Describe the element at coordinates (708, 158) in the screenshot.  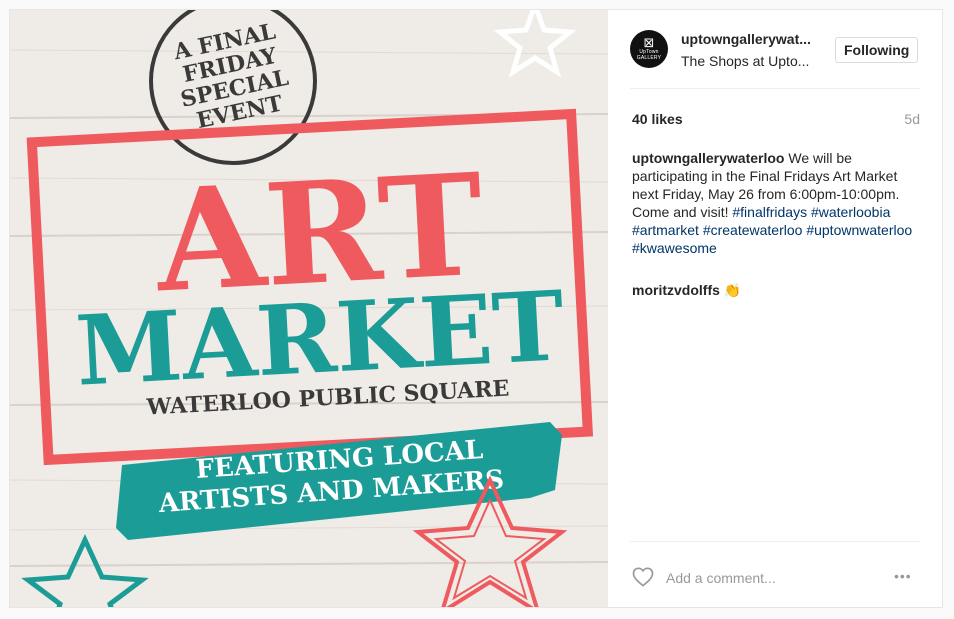
I see `caption-username: uptowngallerywaterloo` at that location.